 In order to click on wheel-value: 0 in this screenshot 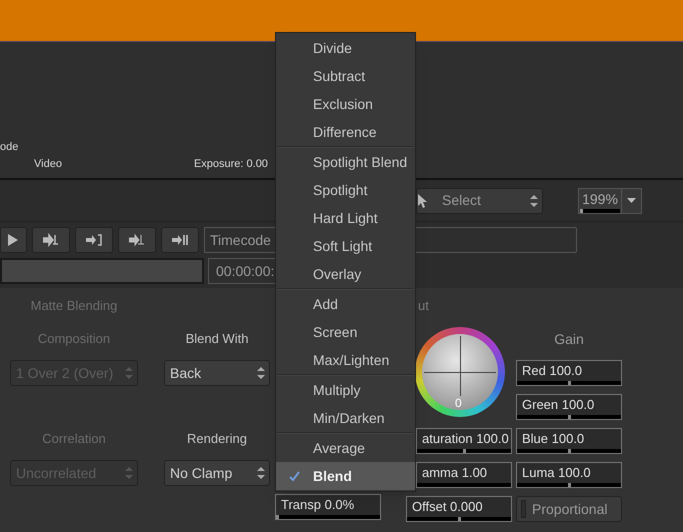, I will do `click(458, 403)`.